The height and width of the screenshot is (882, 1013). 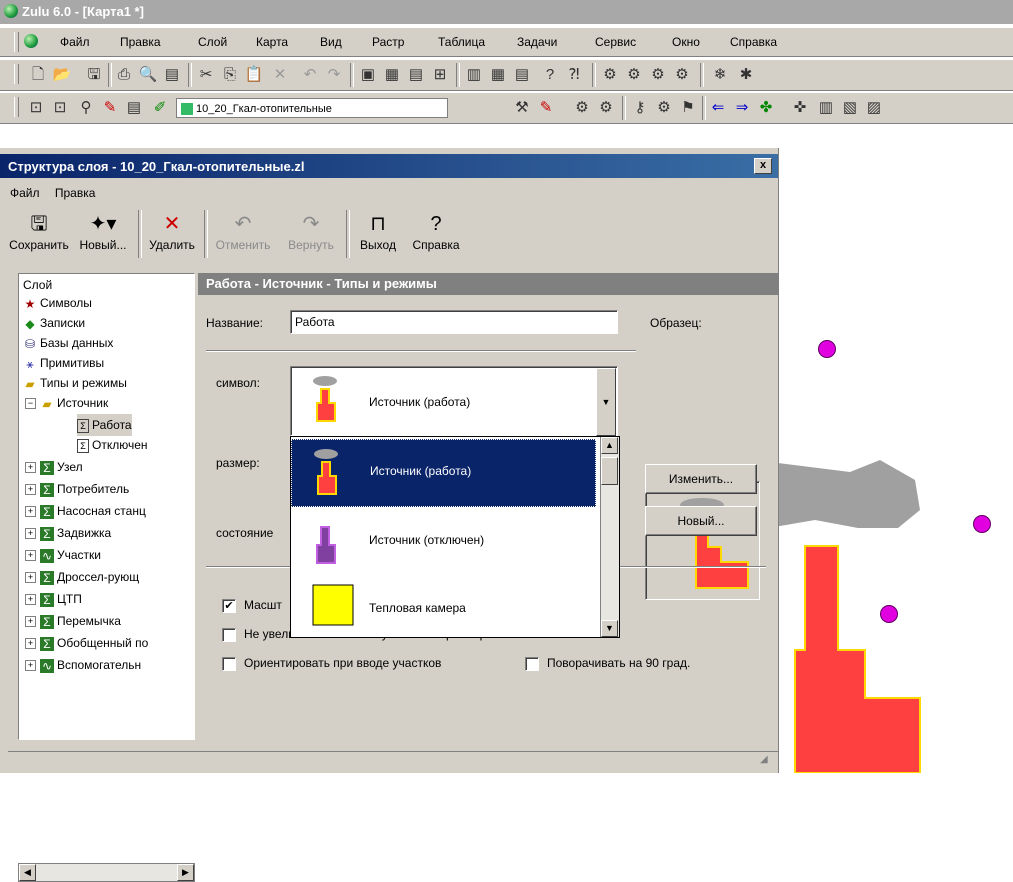 I want to click on option-source-off: Источник (отключен), so click(x=443, y=543).